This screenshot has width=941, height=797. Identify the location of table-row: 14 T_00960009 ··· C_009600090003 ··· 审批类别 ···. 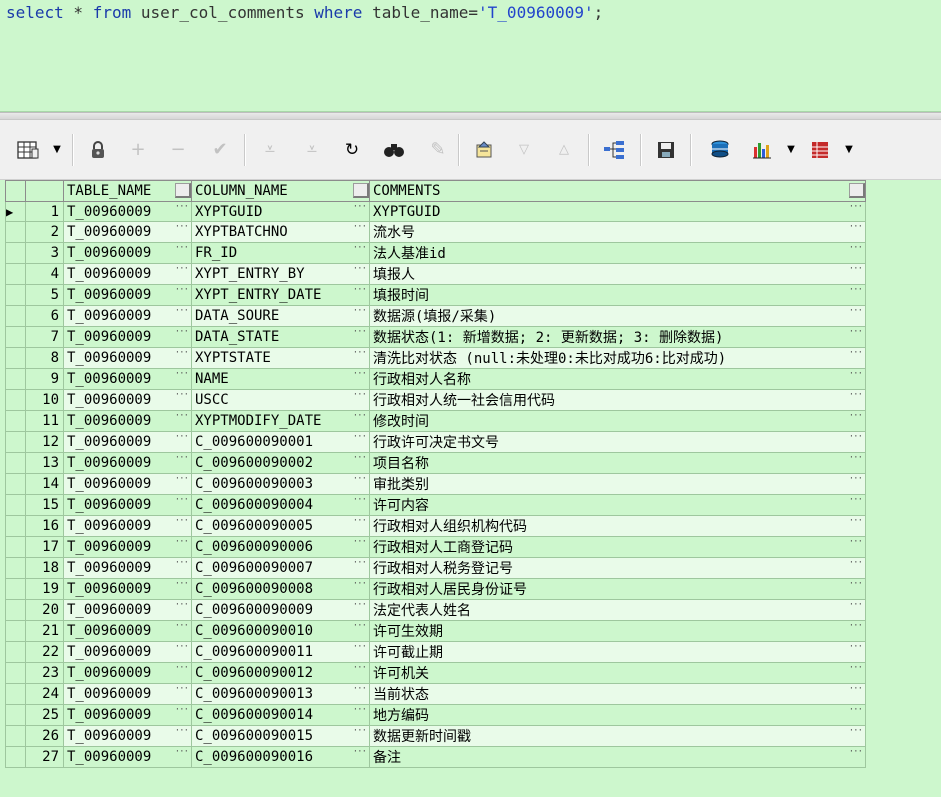
(435, 484).